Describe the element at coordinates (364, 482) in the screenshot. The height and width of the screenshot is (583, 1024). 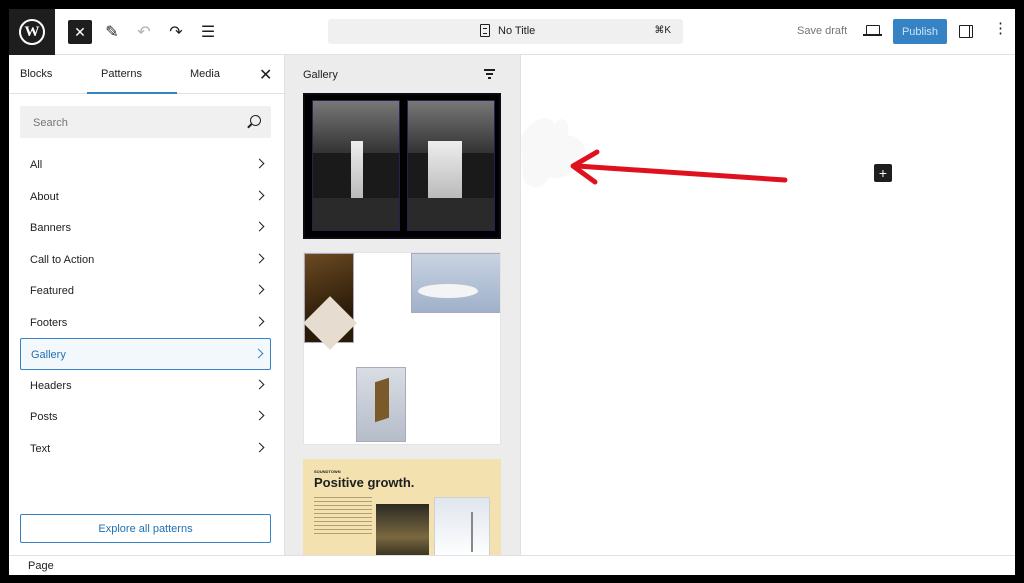
I see `pattern-heading: Positive growth.` at that location.